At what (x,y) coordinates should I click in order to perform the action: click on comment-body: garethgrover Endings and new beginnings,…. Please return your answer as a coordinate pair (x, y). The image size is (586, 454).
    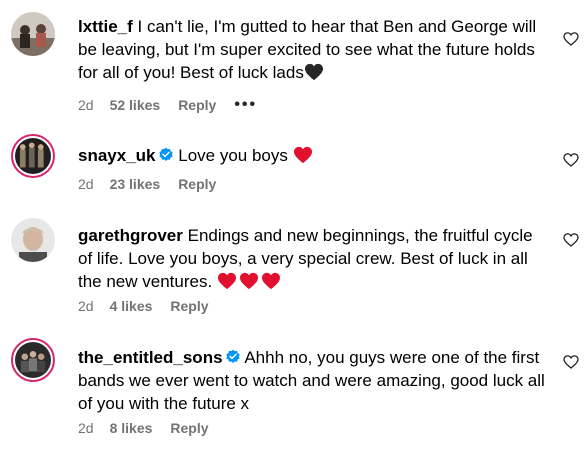
    Looking at the image, I should click on (313, 260).